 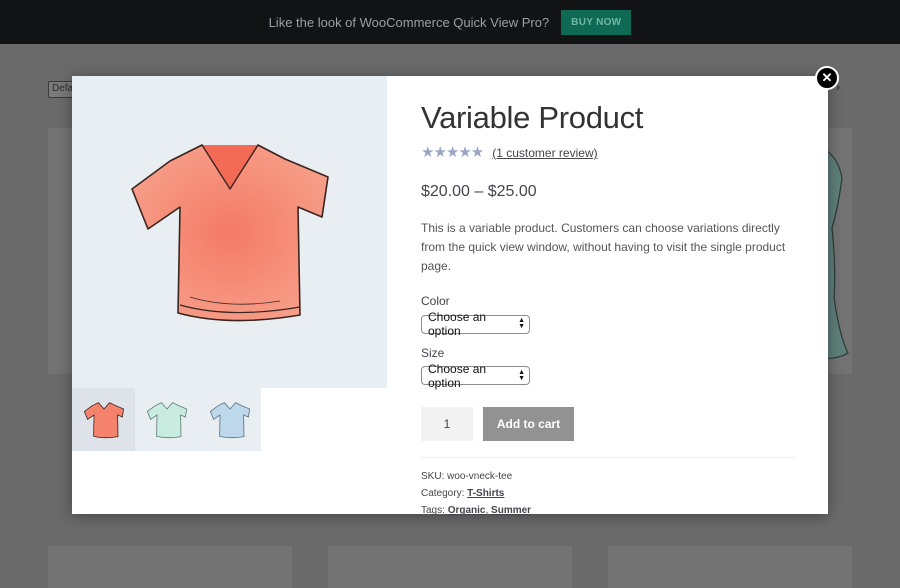 I want to click on cart-row: Add to cart, so click(x=608, y=424).